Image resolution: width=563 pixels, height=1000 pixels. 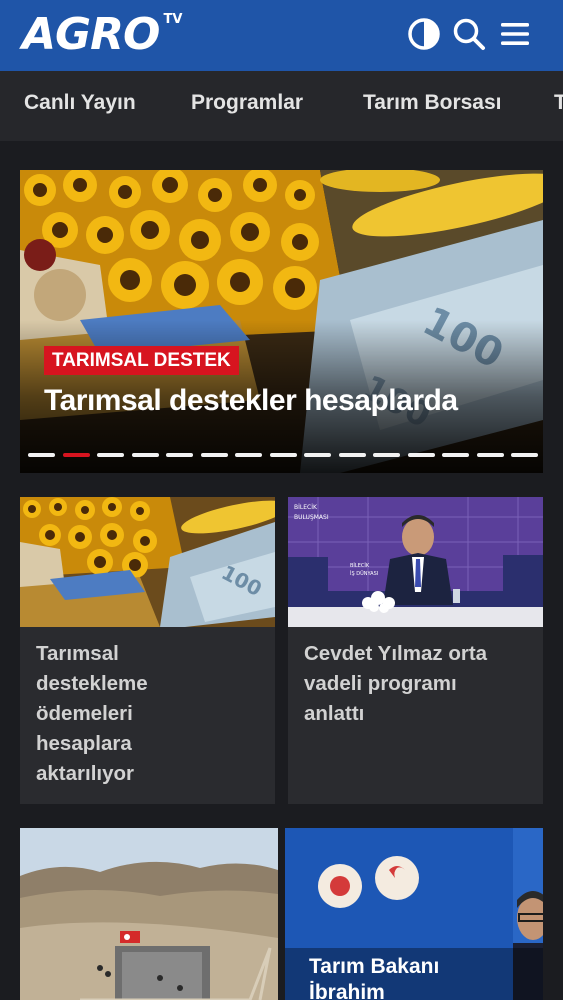 I want to click on contrast-icon, so click(x=424, y=34).